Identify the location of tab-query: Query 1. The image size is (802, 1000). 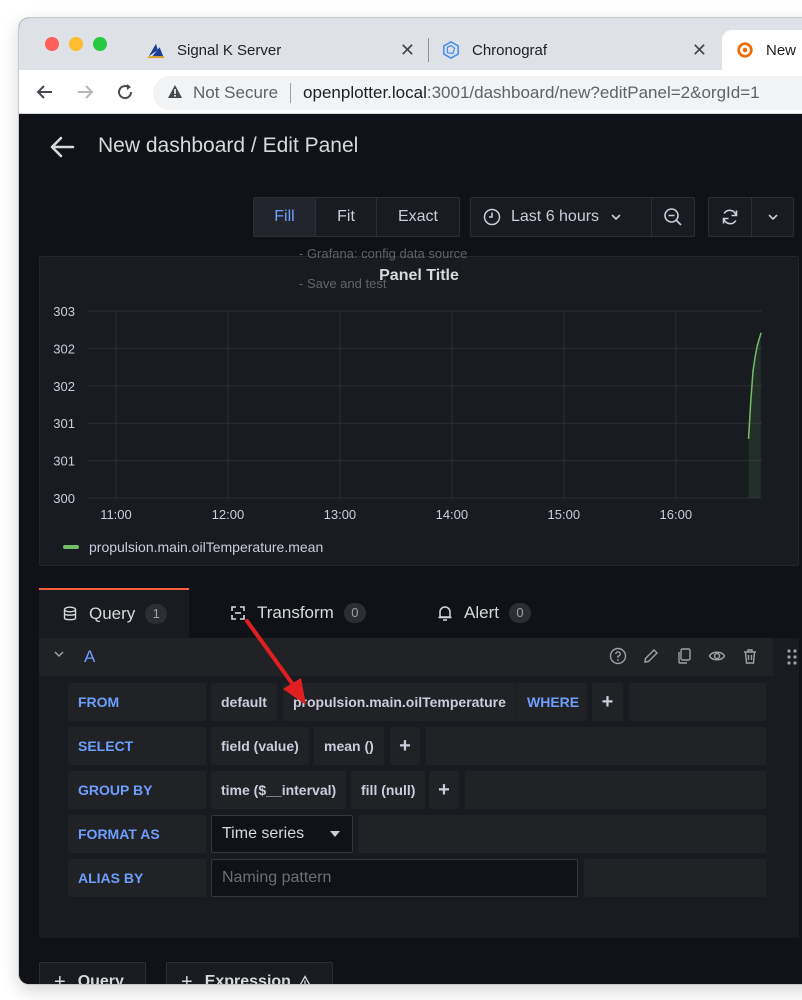
(114, 613).